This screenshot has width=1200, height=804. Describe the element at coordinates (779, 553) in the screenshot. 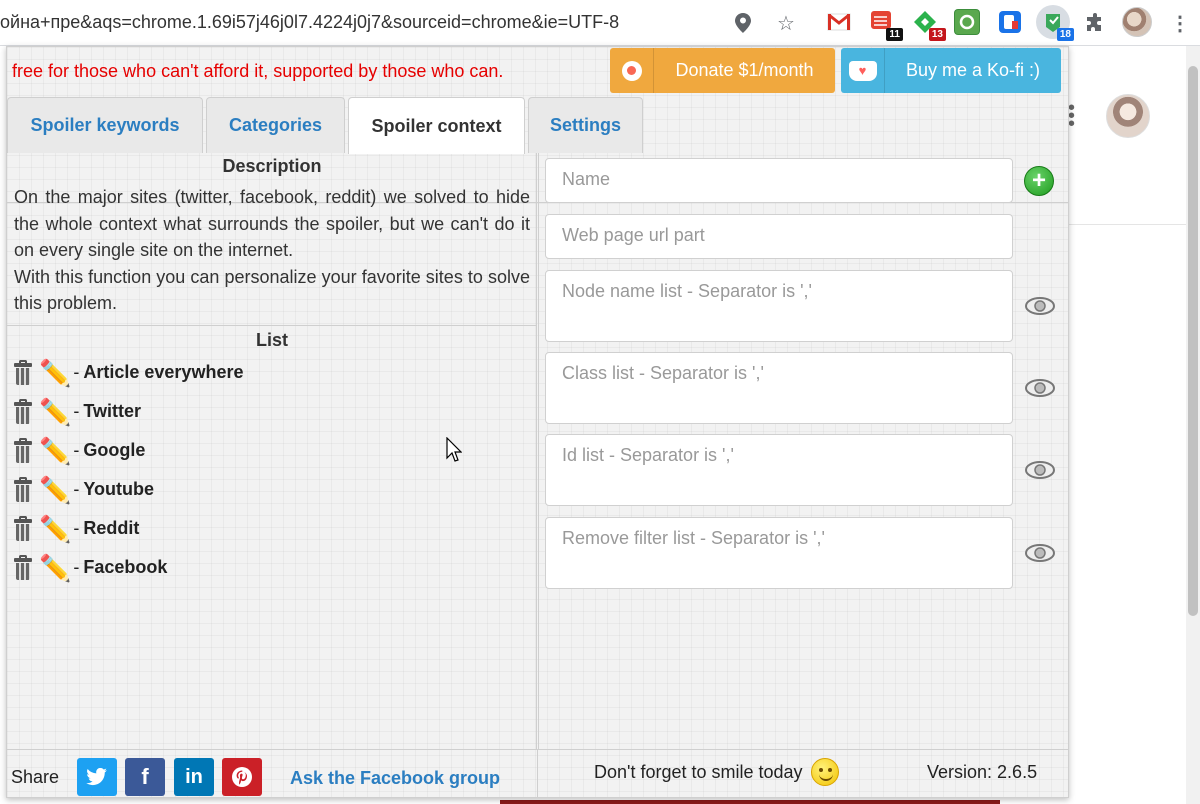

I see `remove-filter-list-input: Remove filter list - Separator is ','` at that location.